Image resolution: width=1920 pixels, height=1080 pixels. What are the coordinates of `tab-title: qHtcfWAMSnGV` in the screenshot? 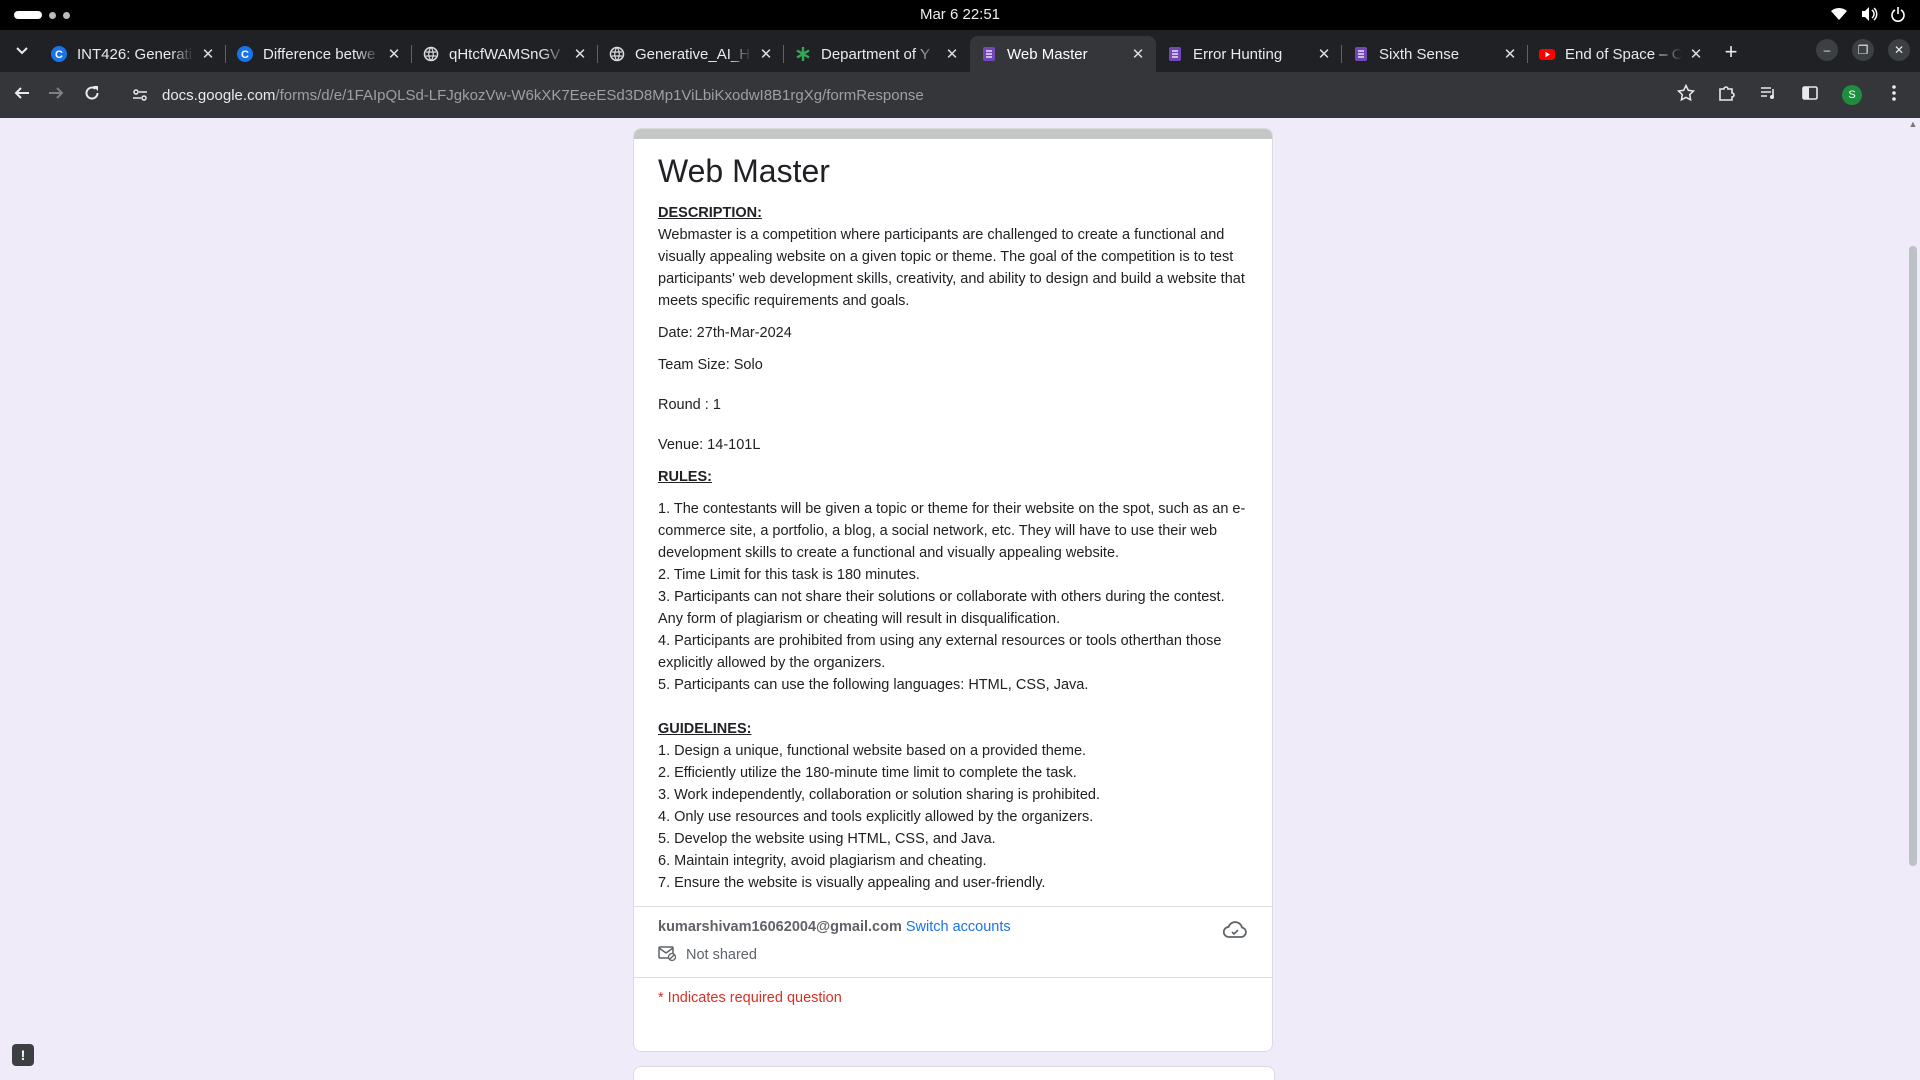 It's located at (505, 54).